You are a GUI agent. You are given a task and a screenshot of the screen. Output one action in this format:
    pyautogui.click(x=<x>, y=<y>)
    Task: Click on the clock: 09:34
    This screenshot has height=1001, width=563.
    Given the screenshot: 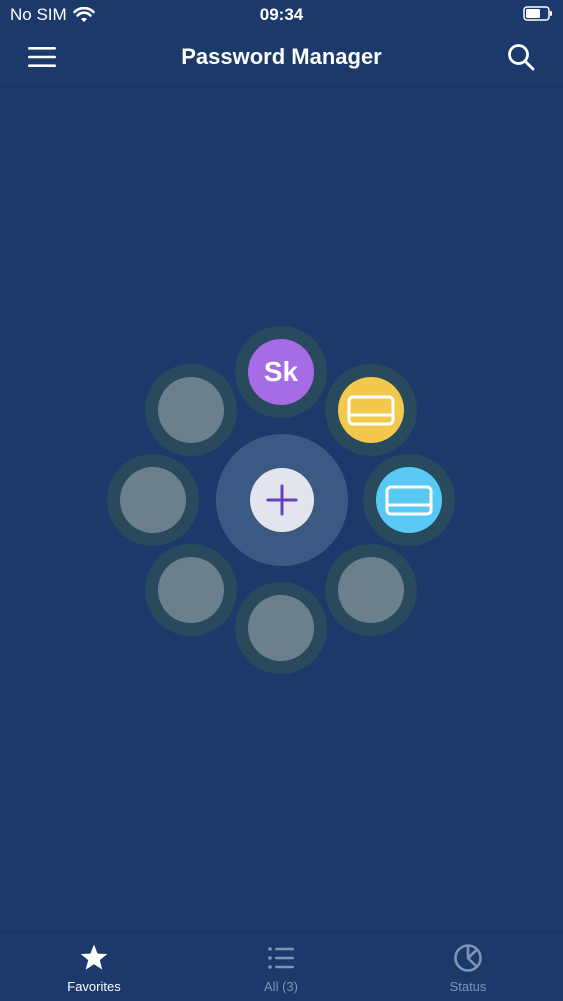 What is the action you would take?
    pyautogui.click(x=281, y=14)
    